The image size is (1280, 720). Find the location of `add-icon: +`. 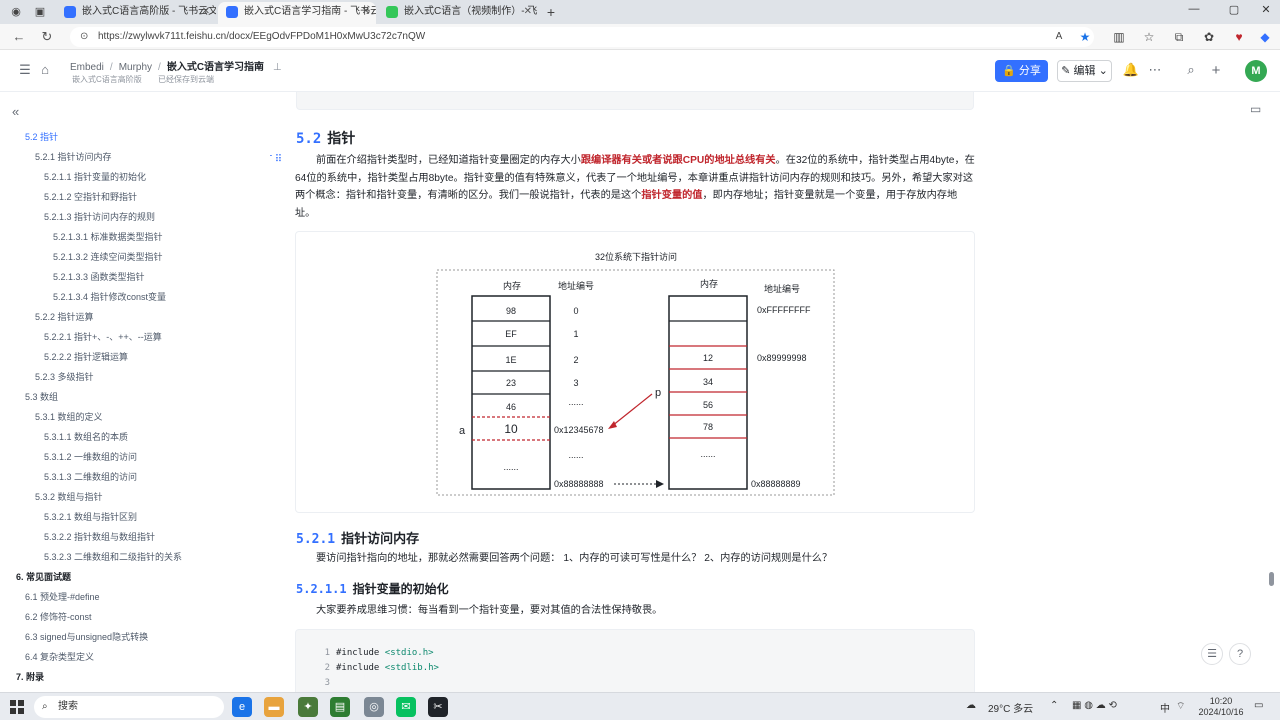

add-icon: + is located at coordinates (1216, 70).